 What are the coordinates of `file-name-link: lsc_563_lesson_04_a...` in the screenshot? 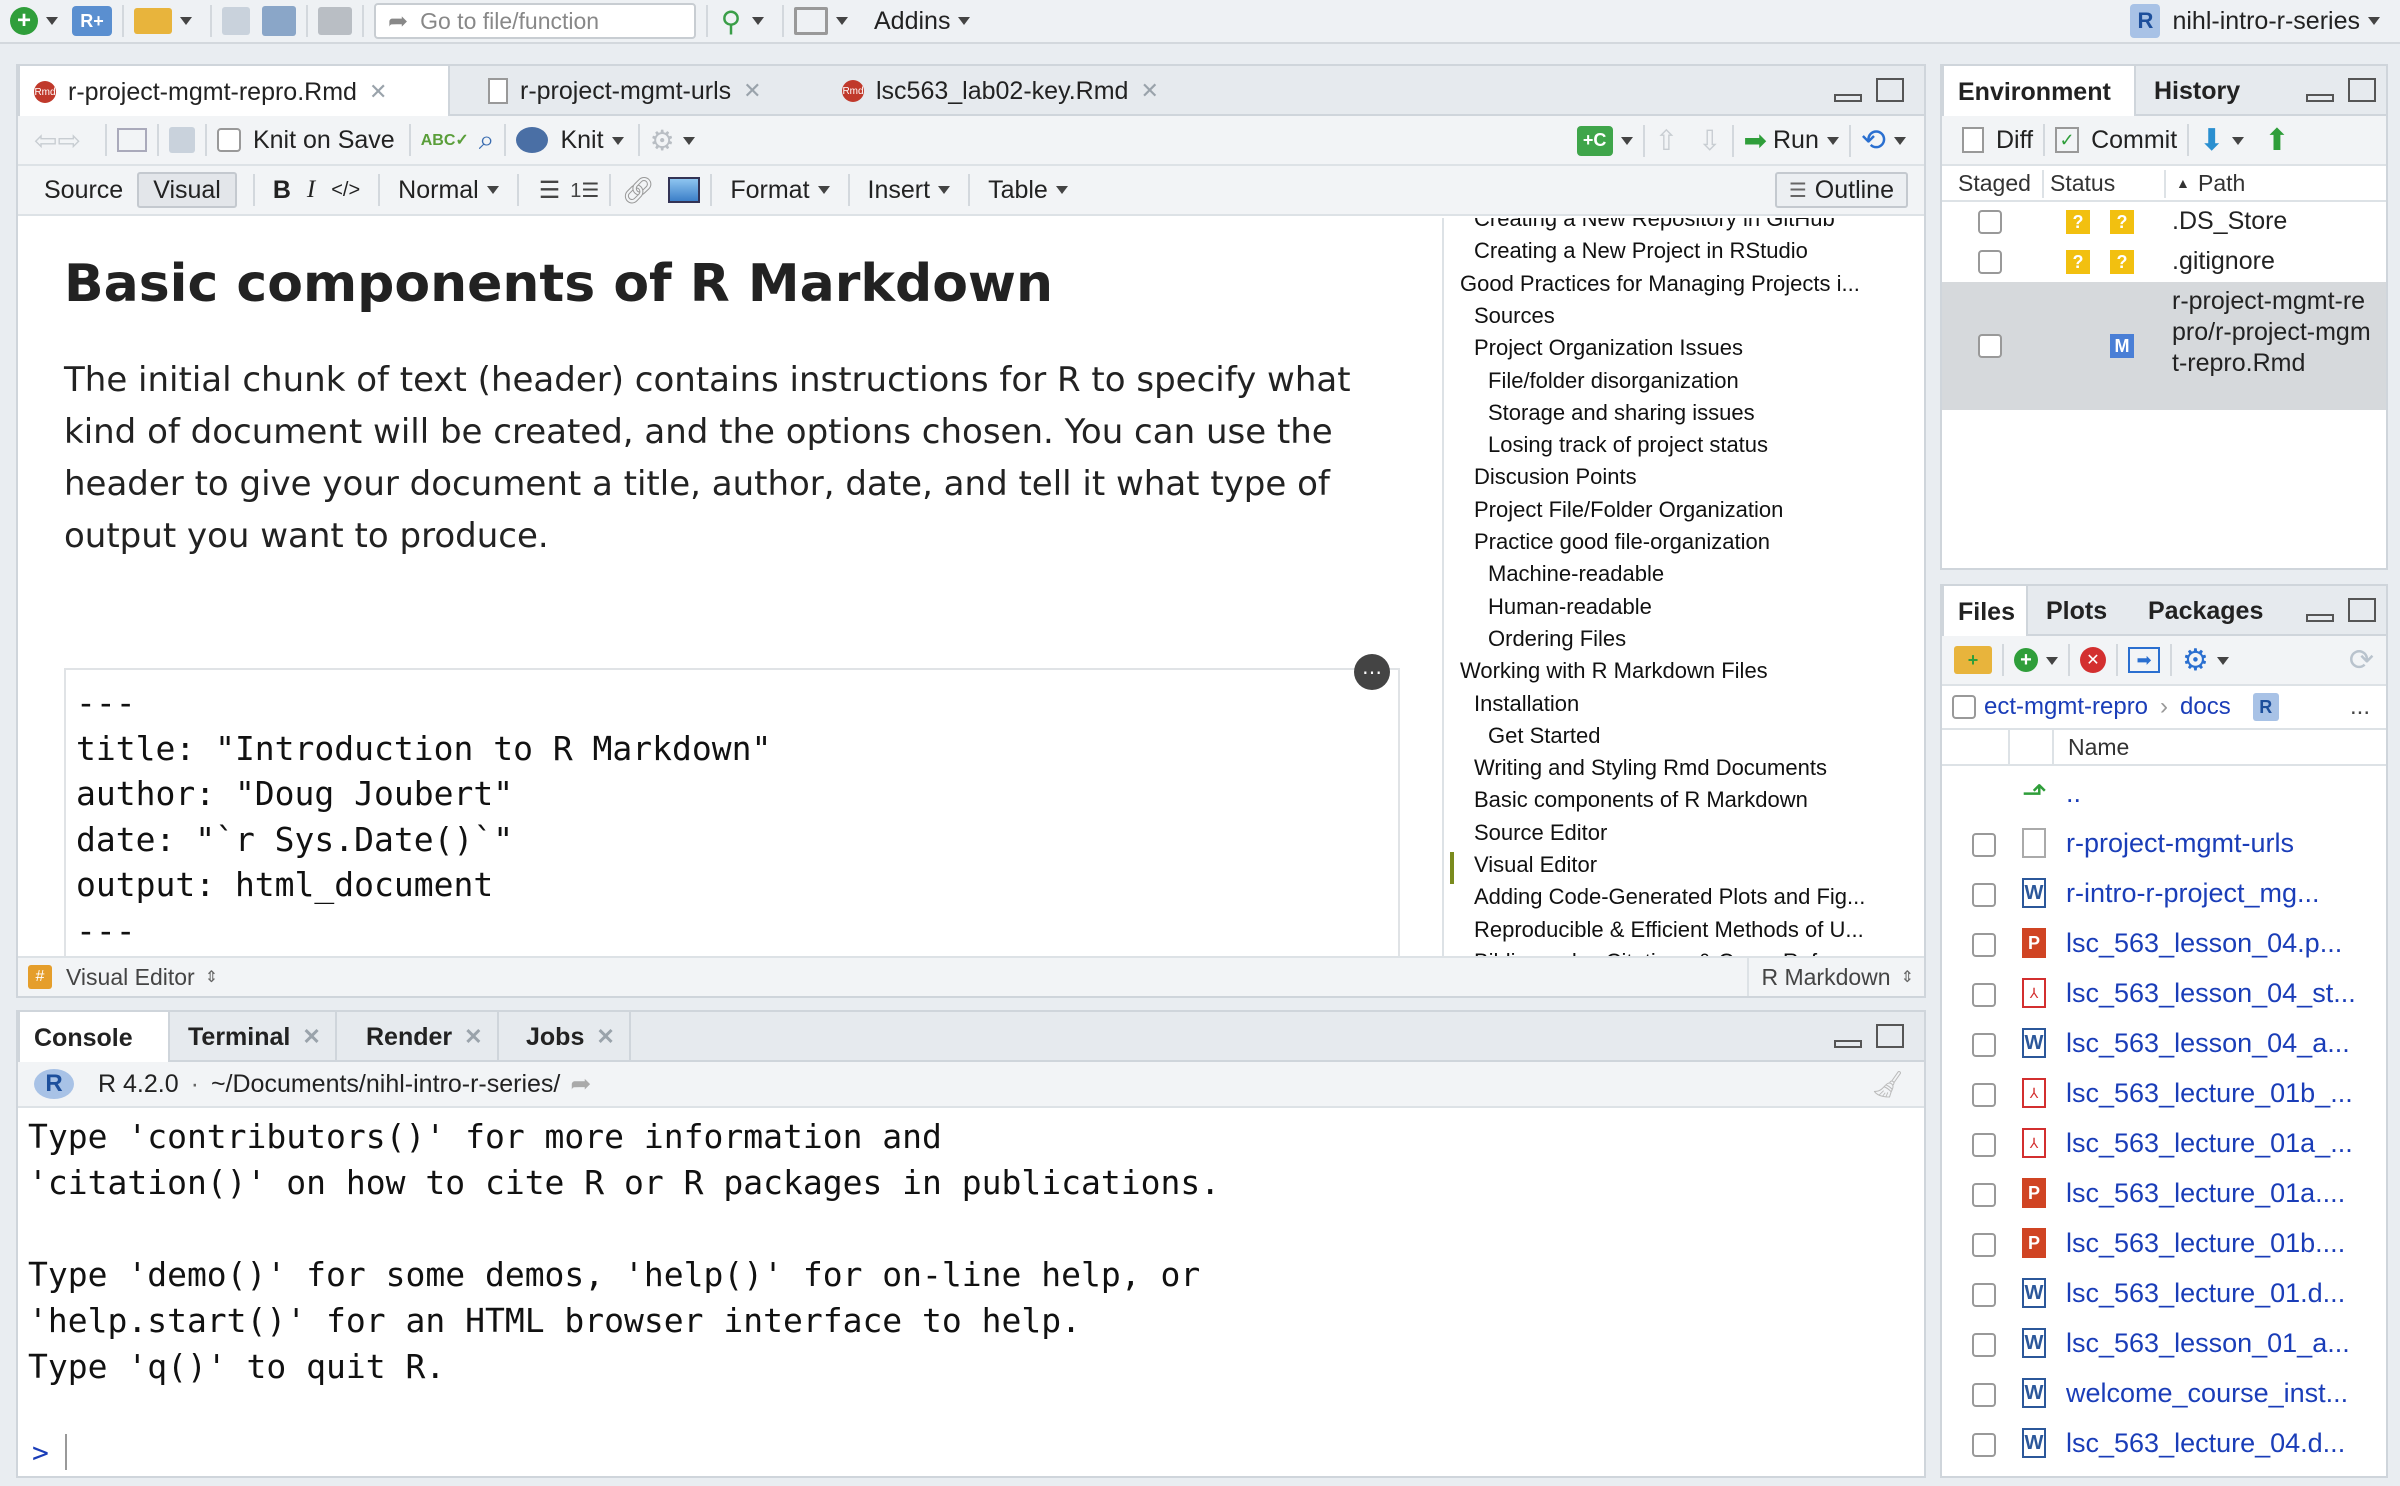 It's located at (2208, 1043).